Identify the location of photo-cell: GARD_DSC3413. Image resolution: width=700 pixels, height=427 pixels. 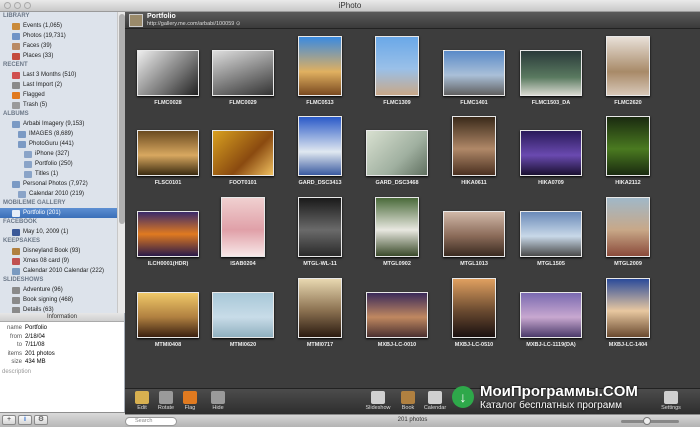
(320, 149).